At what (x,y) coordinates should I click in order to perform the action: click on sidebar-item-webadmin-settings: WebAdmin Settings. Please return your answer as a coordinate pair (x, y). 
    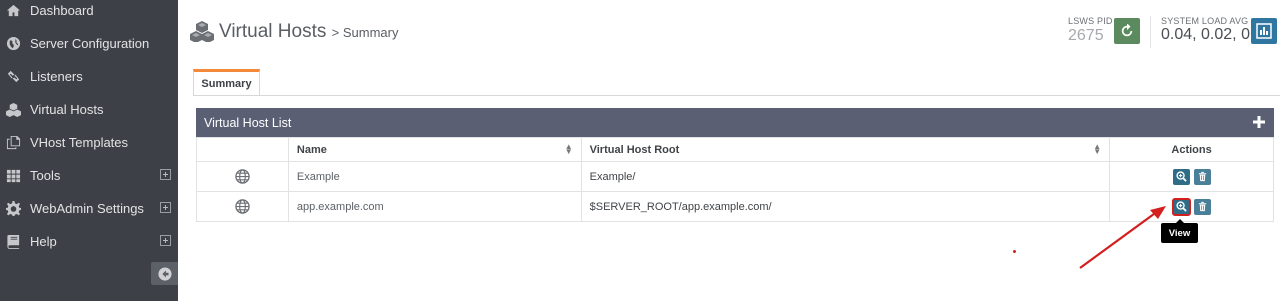
    Looking at the image, I should click on (89, 208).